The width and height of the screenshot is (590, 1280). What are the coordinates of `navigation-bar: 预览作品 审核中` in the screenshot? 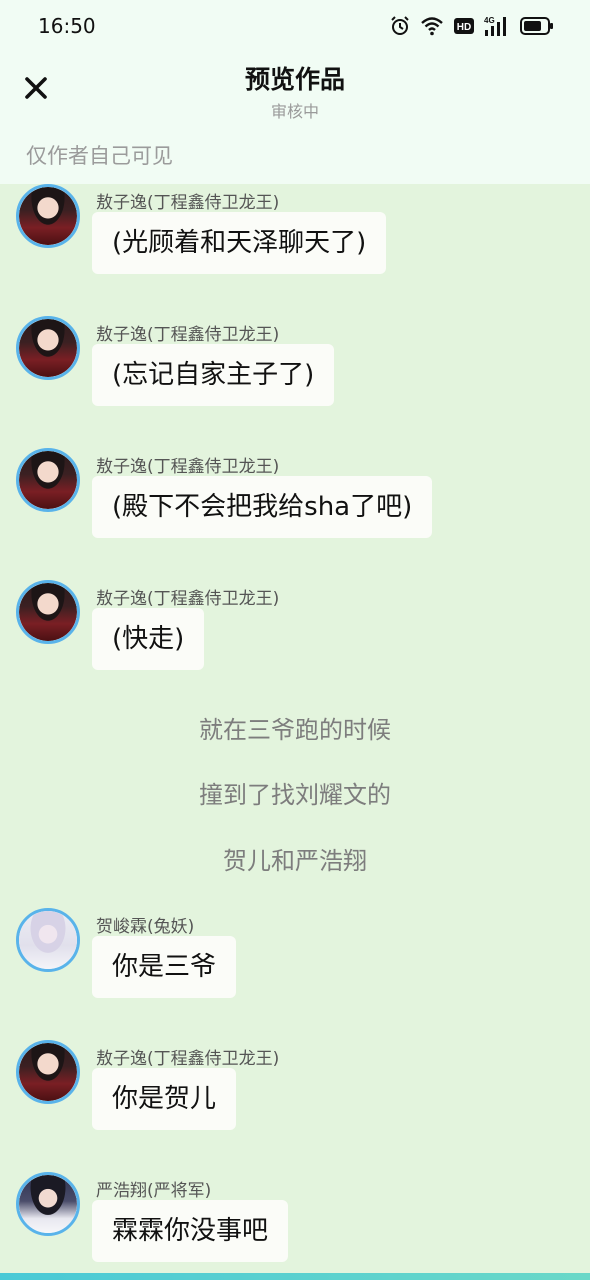 It's located at (295, 91).